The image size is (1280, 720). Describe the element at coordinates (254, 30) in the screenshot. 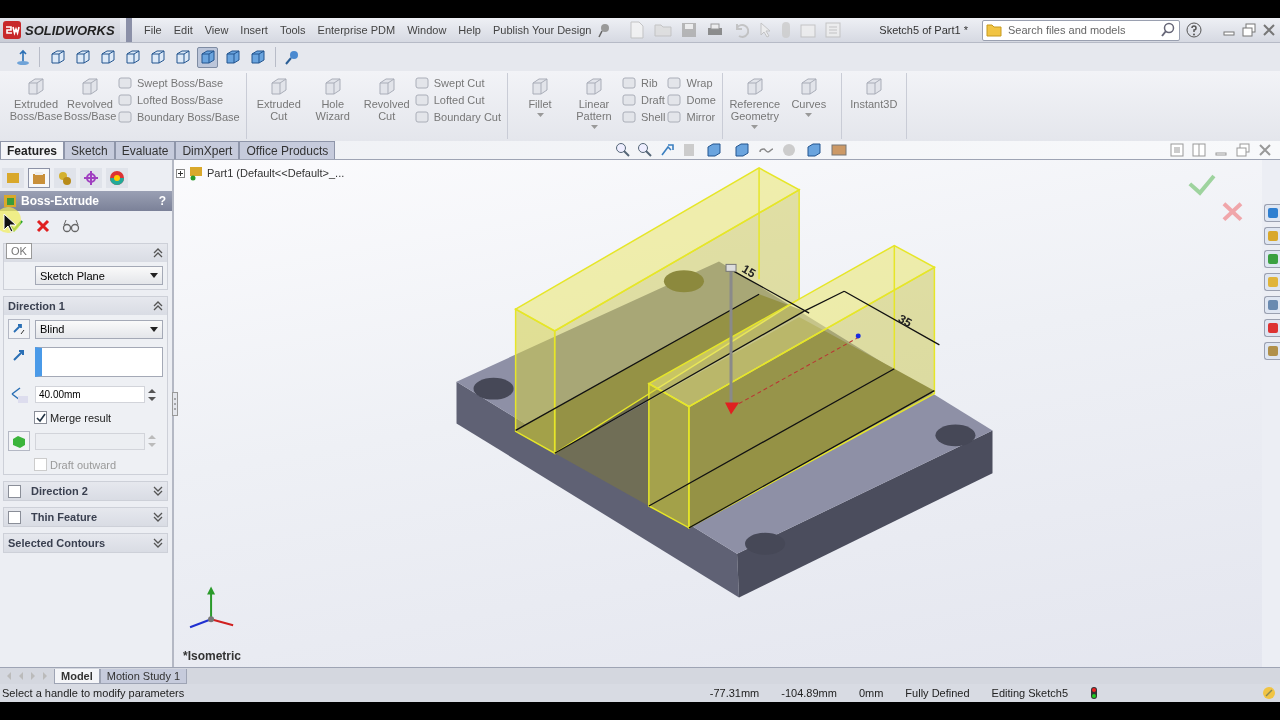

I see `menu-item: Insert` at that location.